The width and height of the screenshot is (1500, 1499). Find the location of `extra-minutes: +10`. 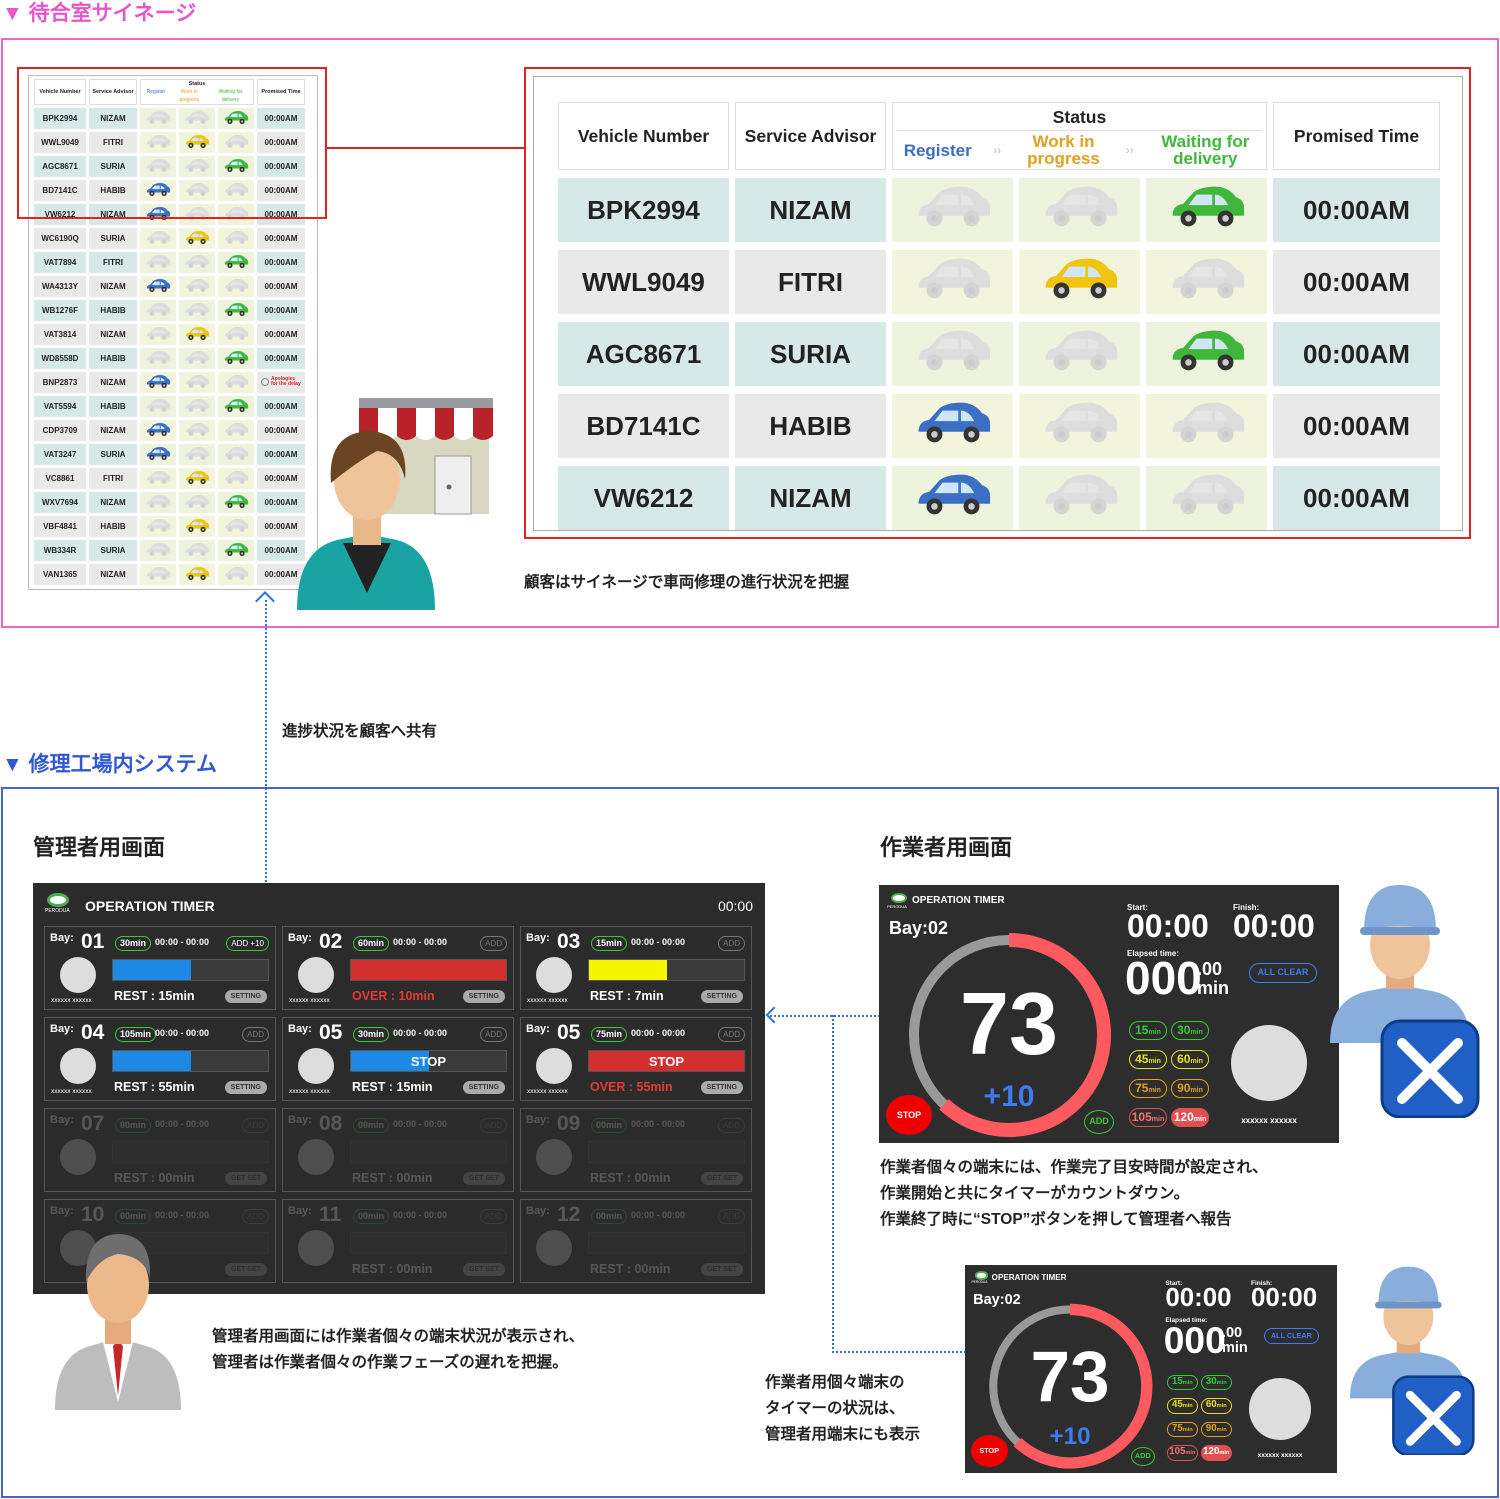

extra-minutes: +10 is located at coordinates (1009, 1096).